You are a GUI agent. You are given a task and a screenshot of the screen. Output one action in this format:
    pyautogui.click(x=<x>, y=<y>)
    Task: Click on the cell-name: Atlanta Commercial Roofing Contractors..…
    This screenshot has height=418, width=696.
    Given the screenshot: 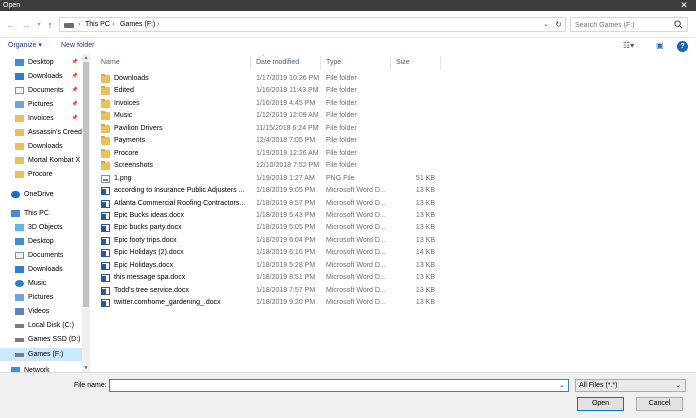 What is the action you would take?
    pyautogui.click(x=180, y=203)
    